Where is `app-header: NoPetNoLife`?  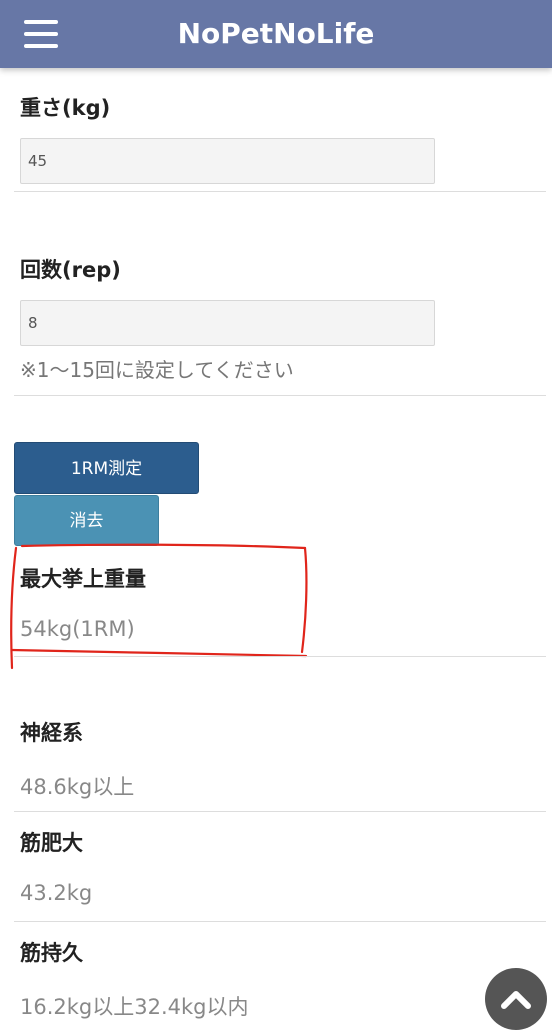 app-header: NoPetNoLife is located at coordinates (276, 34).